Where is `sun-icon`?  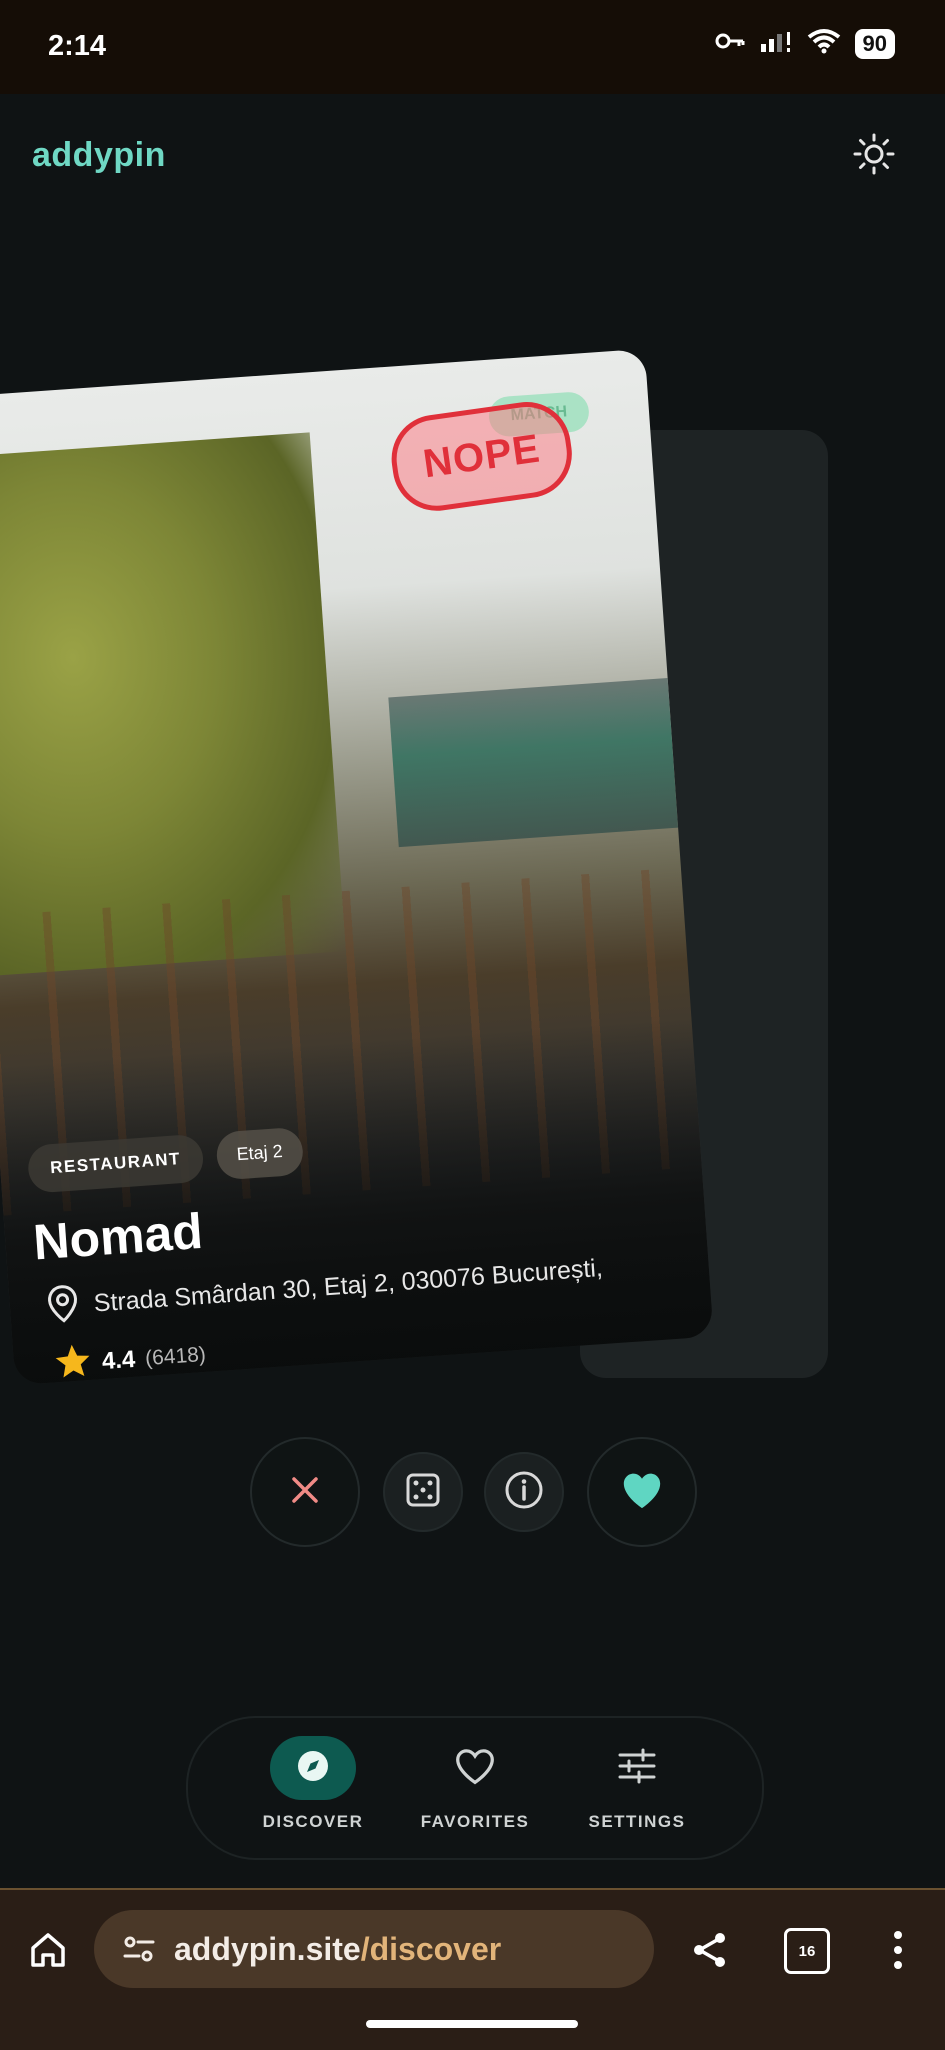
sun-icon is located at coordinates (874, 156).